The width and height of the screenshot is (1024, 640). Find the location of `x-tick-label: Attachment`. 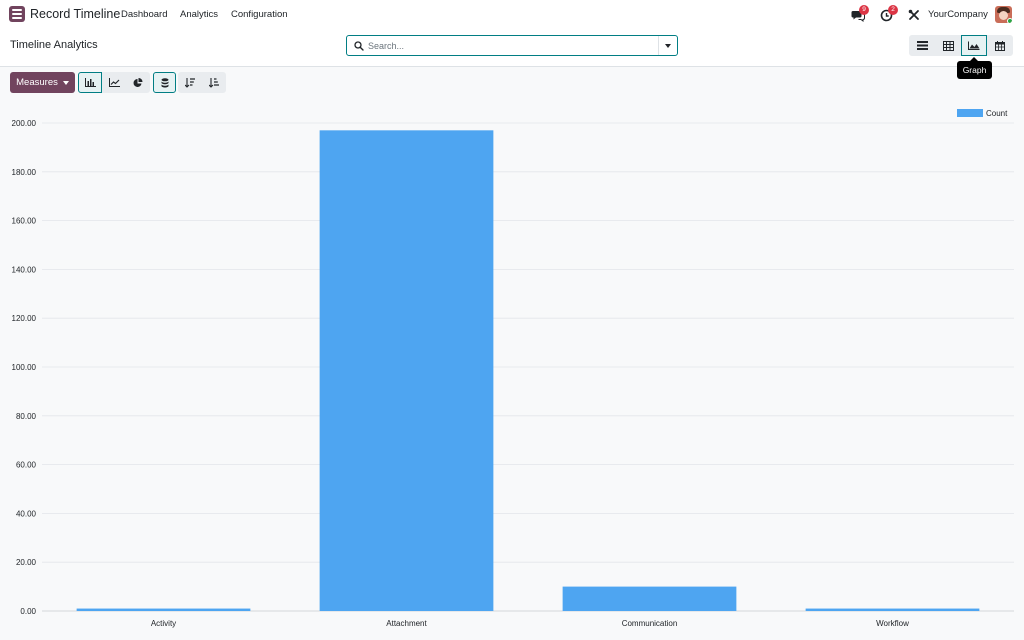

x-tick-label: Attachment is located at coordinates (406, 623).